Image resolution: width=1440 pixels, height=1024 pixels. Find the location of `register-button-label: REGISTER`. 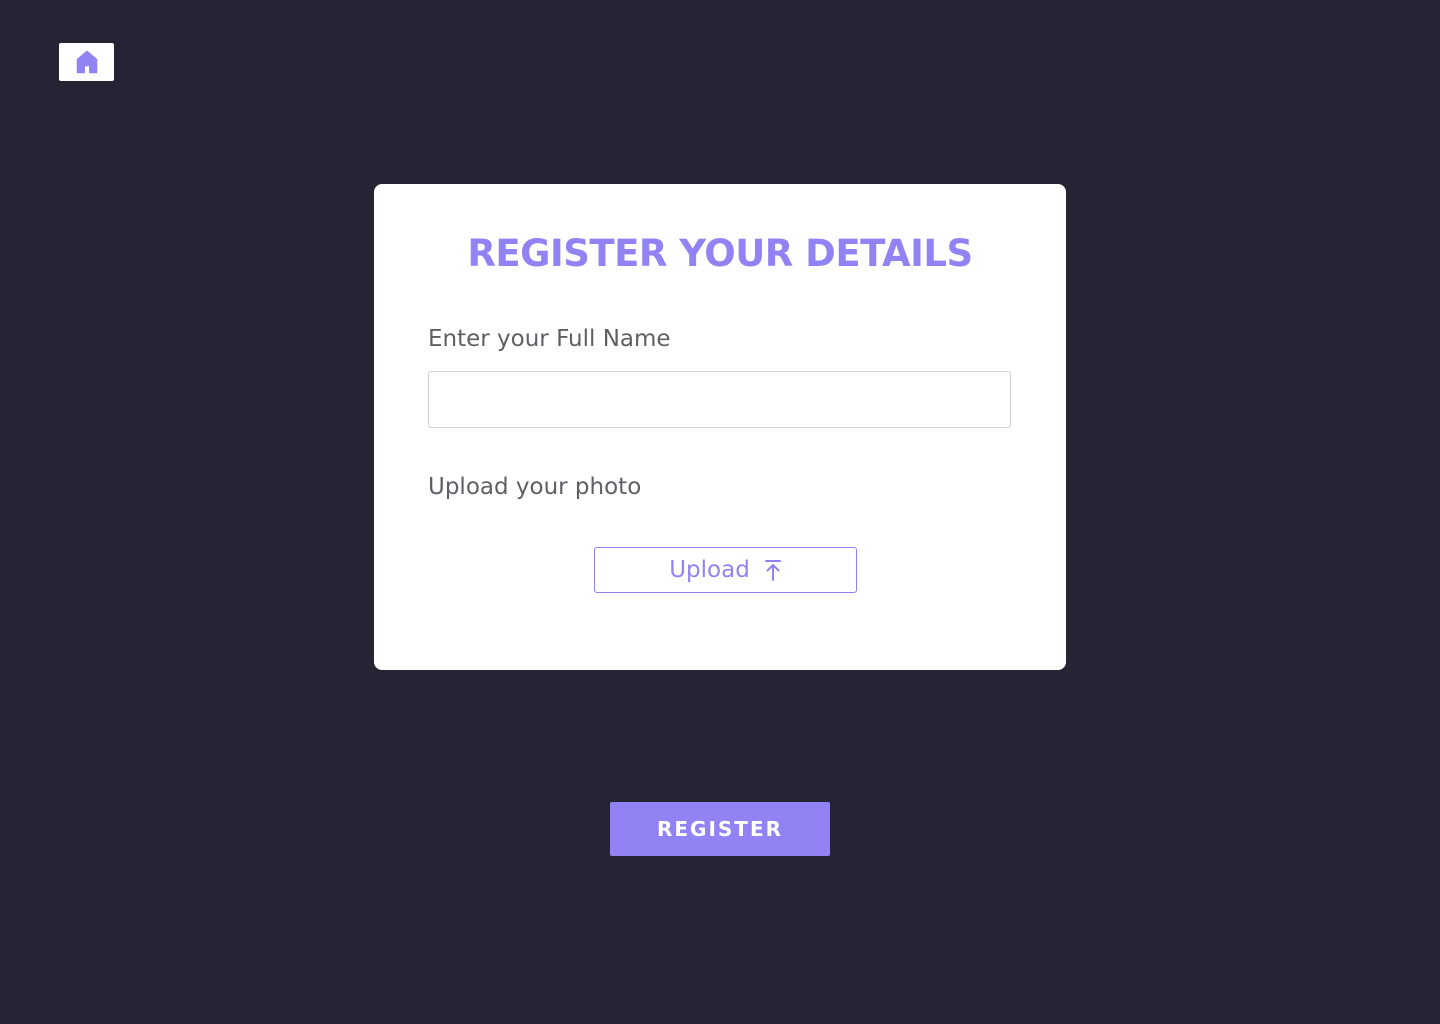

register-button-label: REGISTER is located at coordinates (720, 829).